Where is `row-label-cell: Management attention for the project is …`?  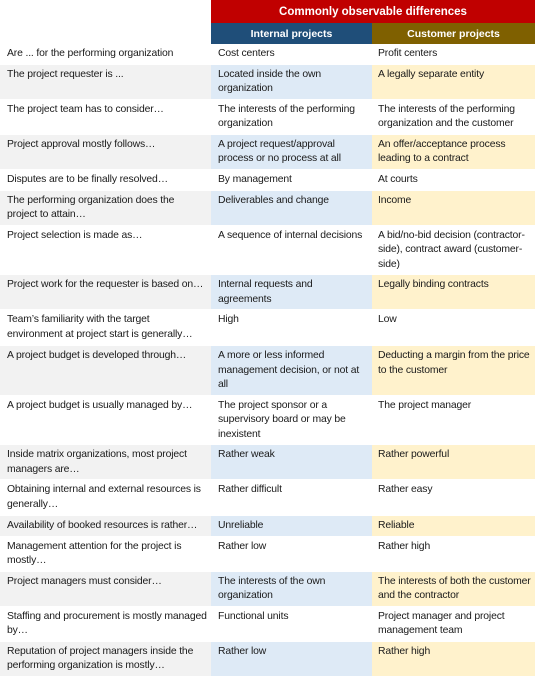 row-label-cell: Management attention for the project is … is located at coordinates (105, 554).